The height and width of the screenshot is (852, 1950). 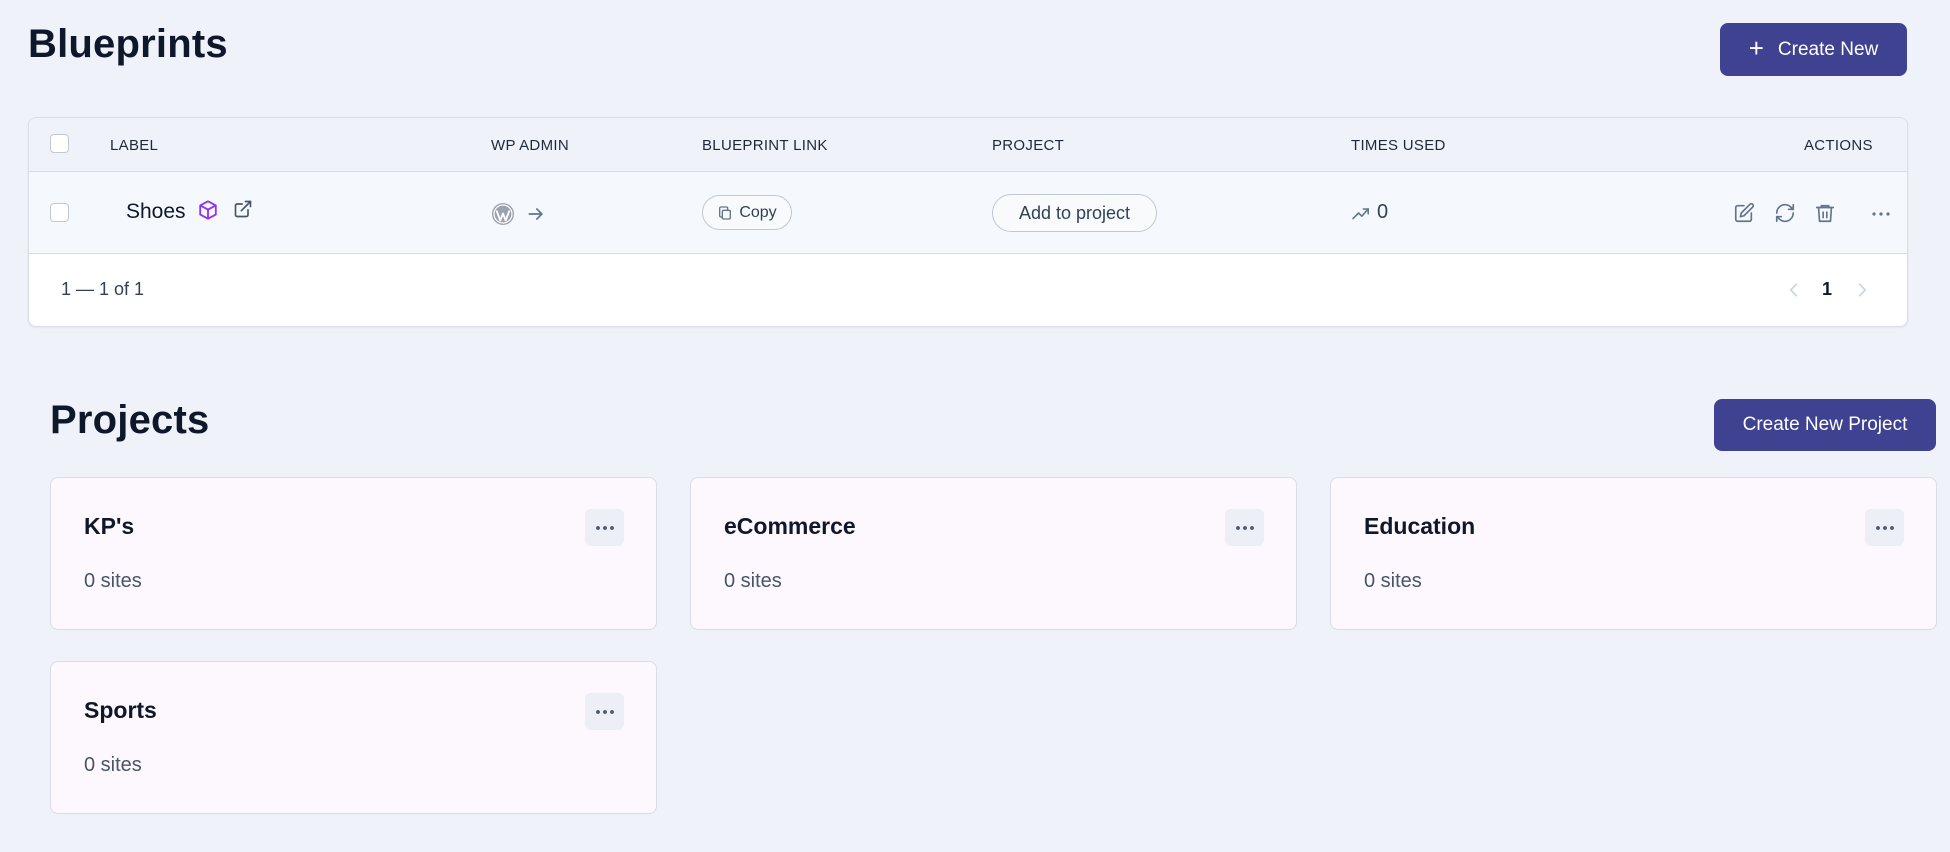 I want to click on copy-link-button: Copy, so click(x=747, y=212).